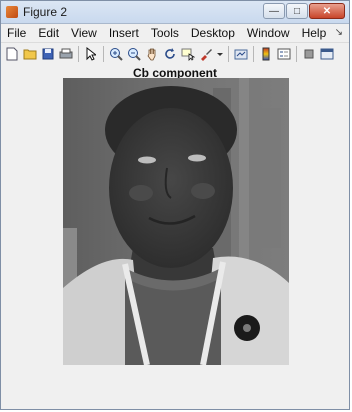 Image resolution: width=352 pixels, height=412 pixels. I want to click on menu-help: Help, so click(314, 33).